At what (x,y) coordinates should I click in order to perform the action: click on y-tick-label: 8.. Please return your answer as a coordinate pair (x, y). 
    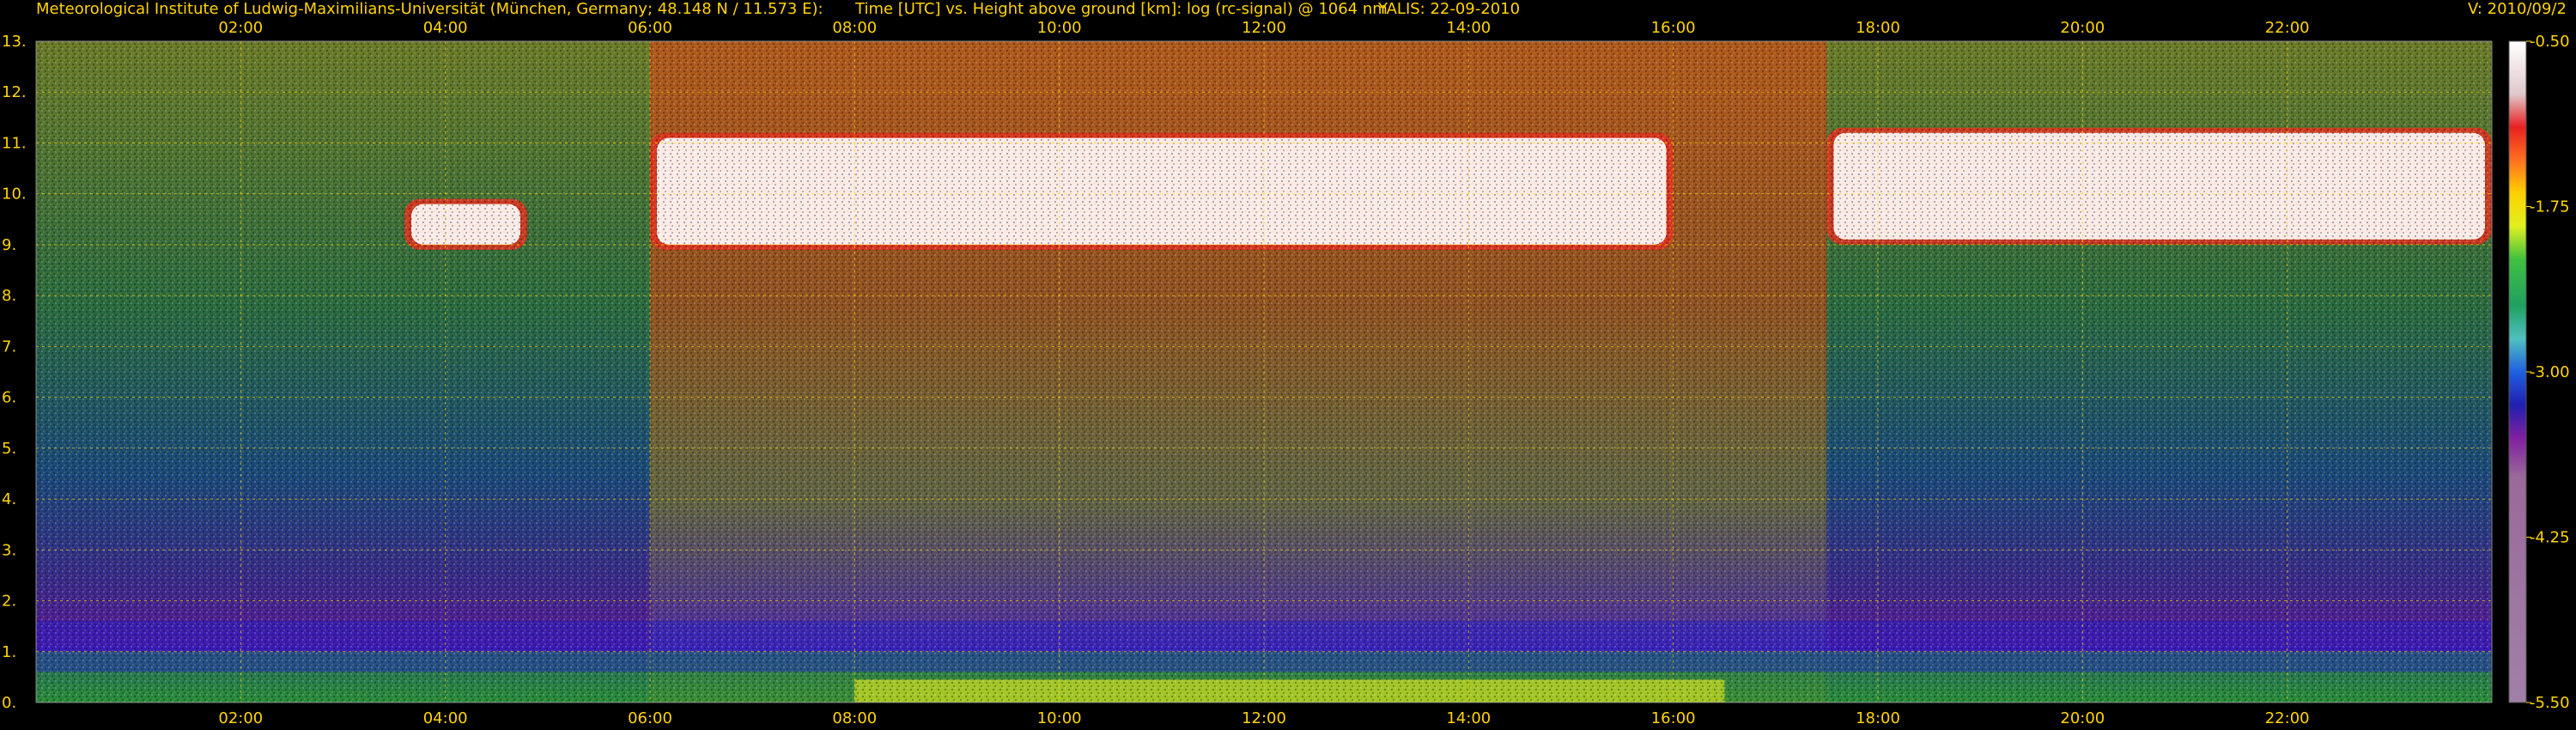
    Looking at the image, I should click on (9, 296).